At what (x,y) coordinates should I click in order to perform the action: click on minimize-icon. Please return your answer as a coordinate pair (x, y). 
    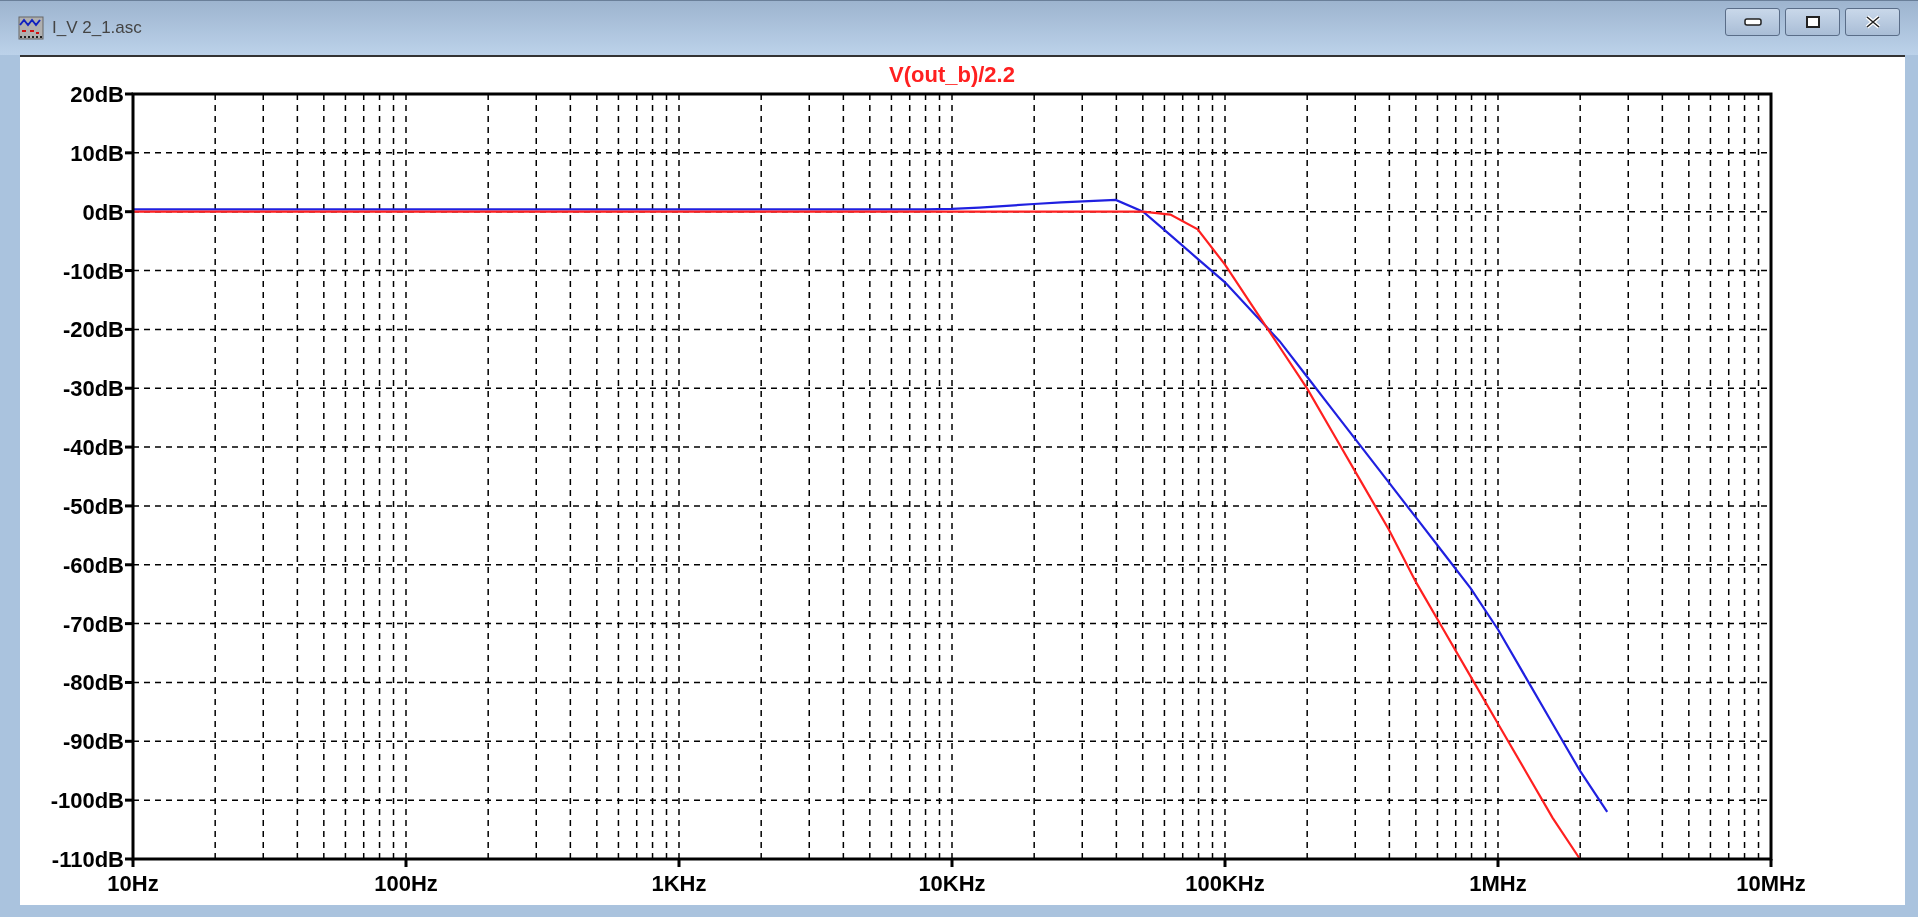
    Looking at the image, I should click on (1752, 22).